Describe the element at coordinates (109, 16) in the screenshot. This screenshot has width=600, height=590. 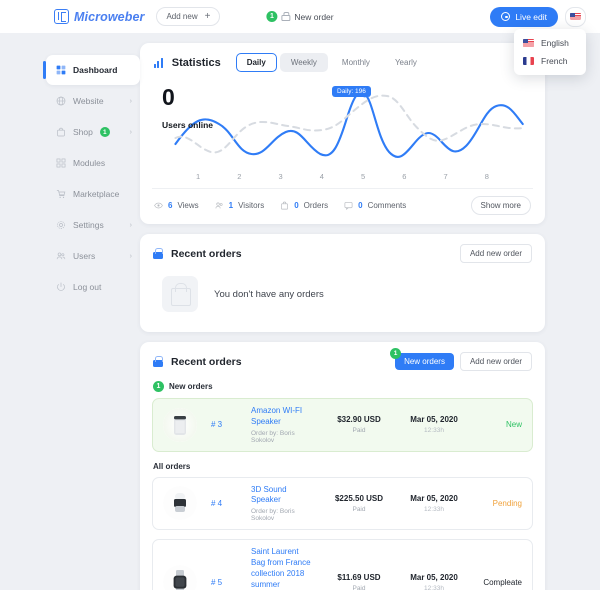
I see `brand-name: Microweber` at that location.